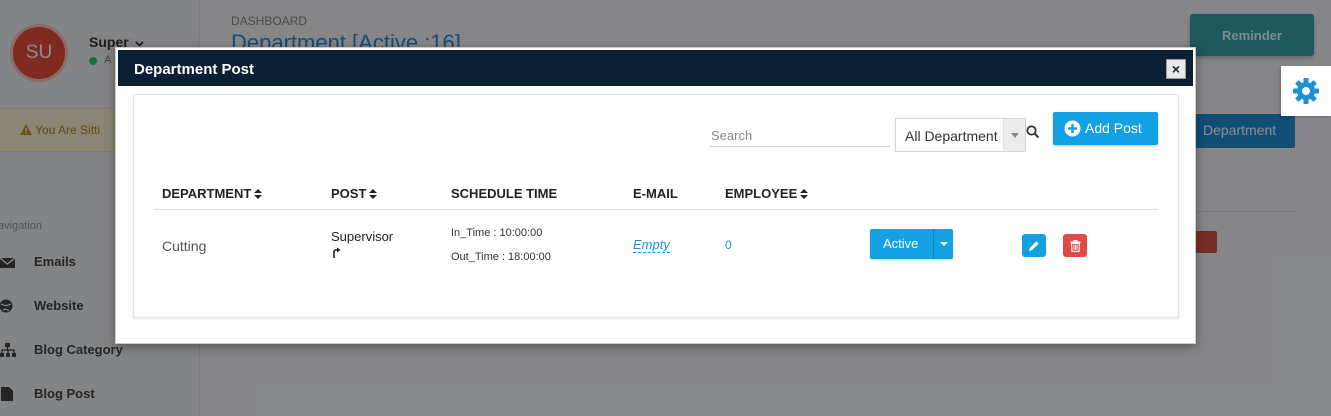 This screenshot has width=1331, height=416. I want to click on add-post-button: Add Post, so click(1105, 128).